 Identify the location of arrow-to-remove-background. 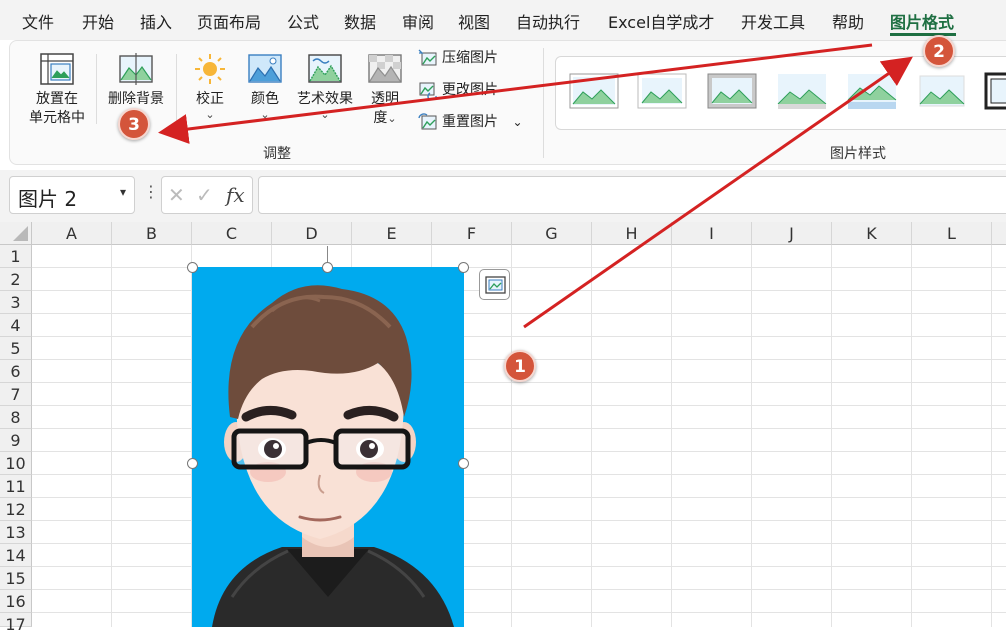
(515, 93).